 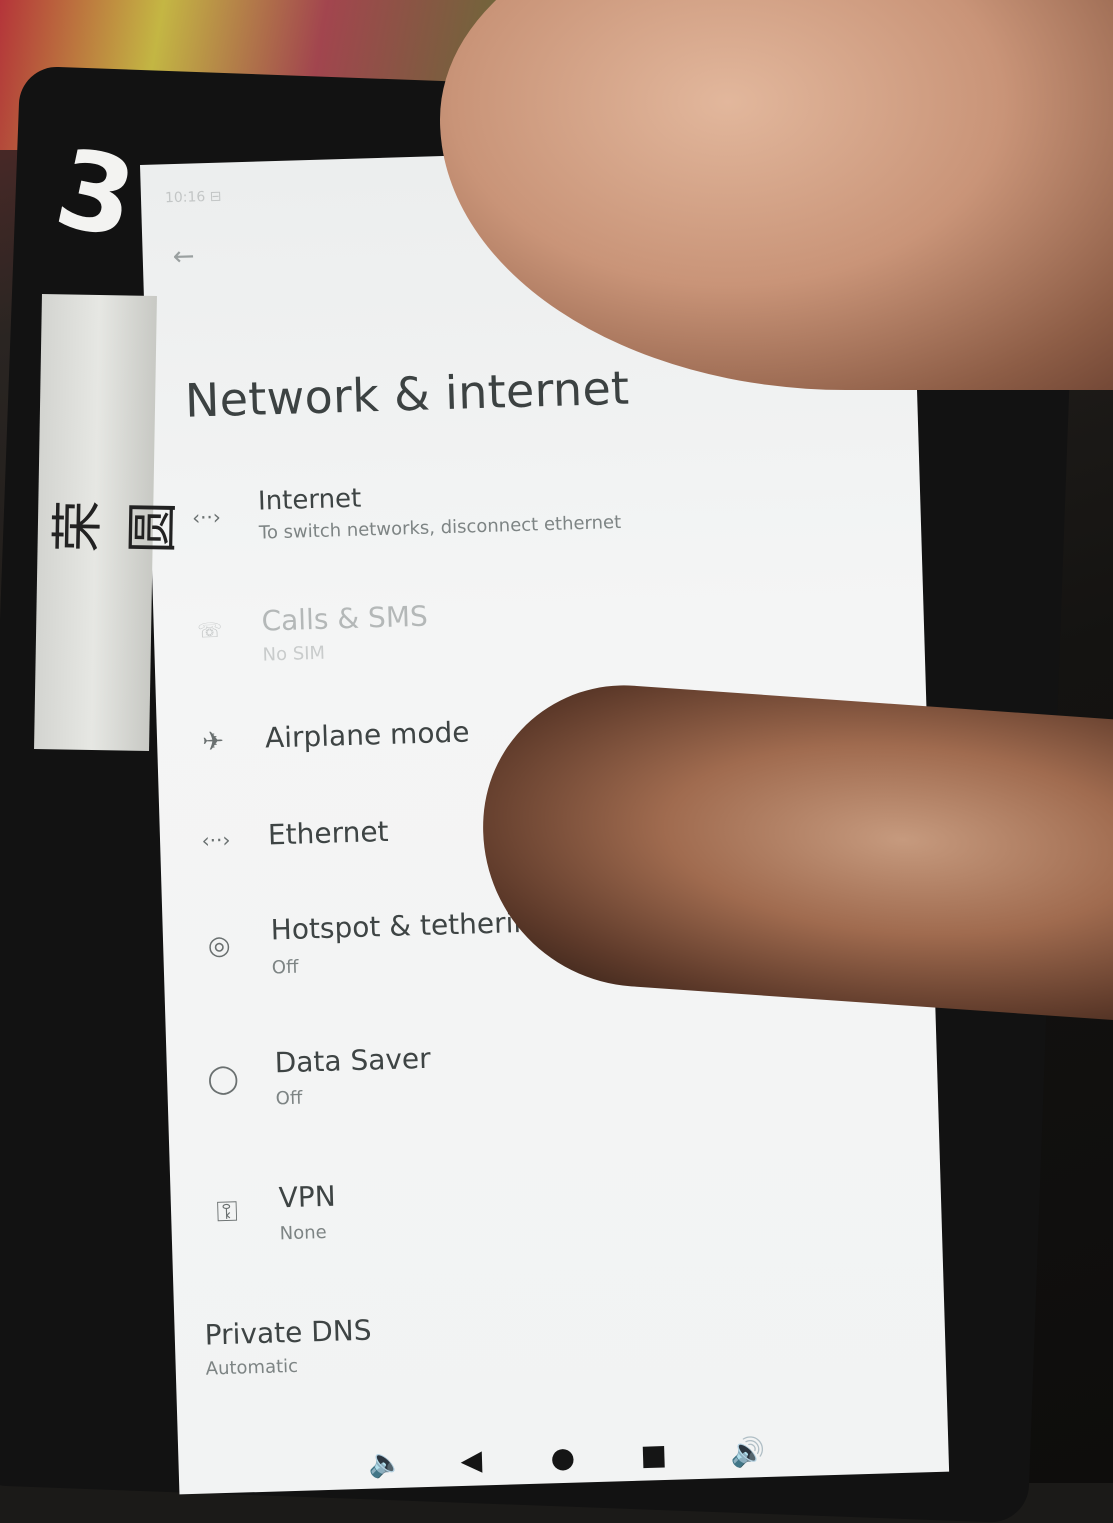 I want to click on settings-item-label: Internet, so click(x=309, y=500).